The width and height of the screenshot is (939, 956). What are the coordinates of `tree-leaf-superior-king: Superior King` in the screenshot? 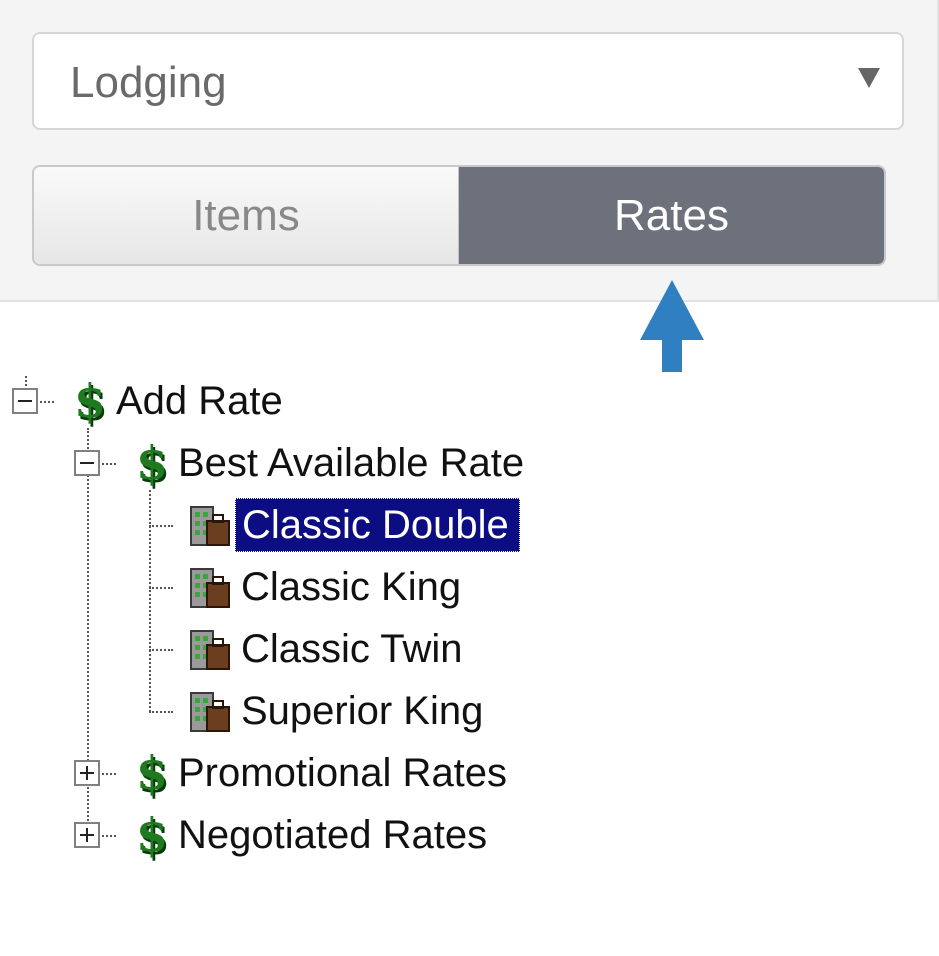 It's located at (338, 711).